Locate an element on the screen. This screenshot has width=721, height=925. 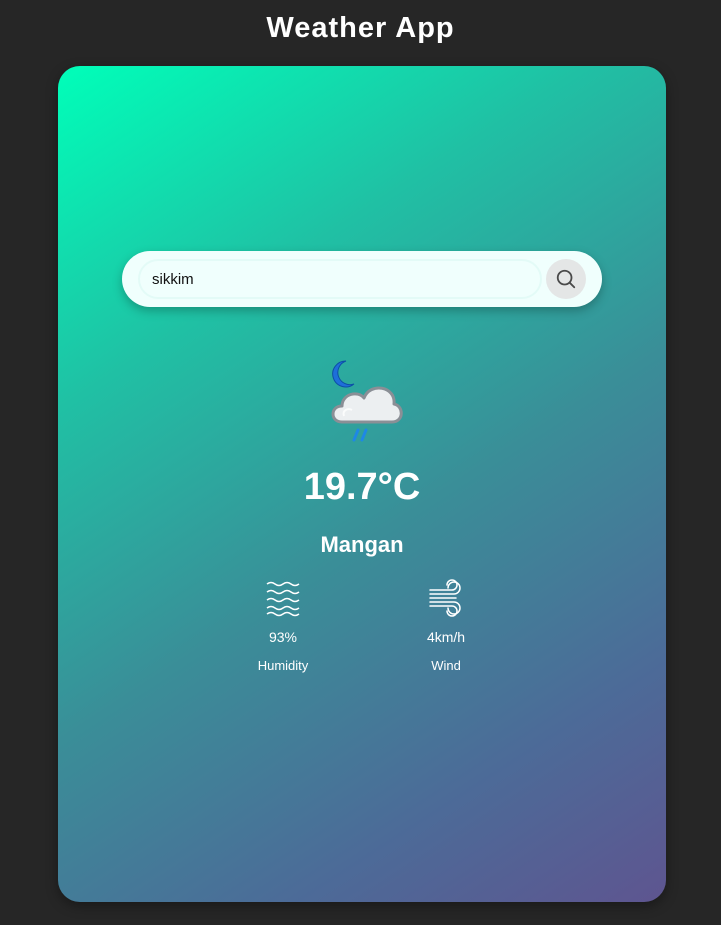
search-bar is located at coordinates (362, 279).